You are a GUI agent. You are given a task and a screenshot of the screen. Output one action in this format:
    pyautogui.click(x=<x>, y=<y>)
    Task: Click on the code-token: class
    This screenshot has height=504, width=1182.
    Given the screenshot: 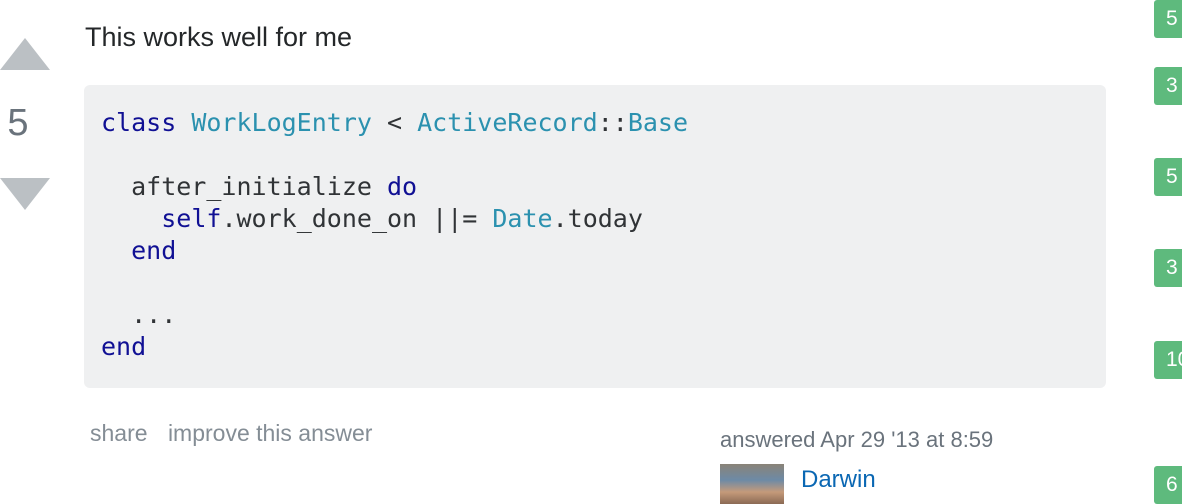 What is the action you would take?
    pyautogui.click(x=146, y=122)
    